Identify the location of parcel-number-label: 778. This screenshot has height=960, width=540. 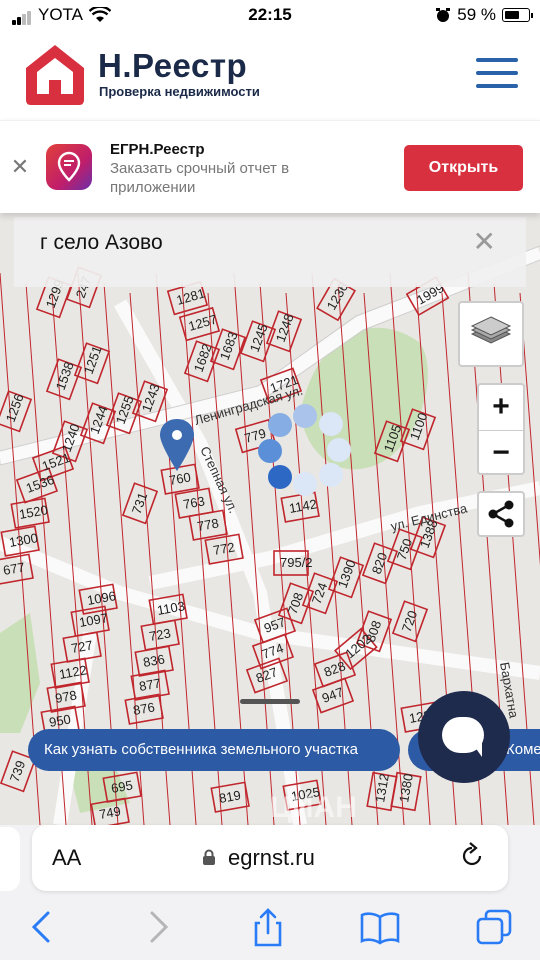
(208, 524).